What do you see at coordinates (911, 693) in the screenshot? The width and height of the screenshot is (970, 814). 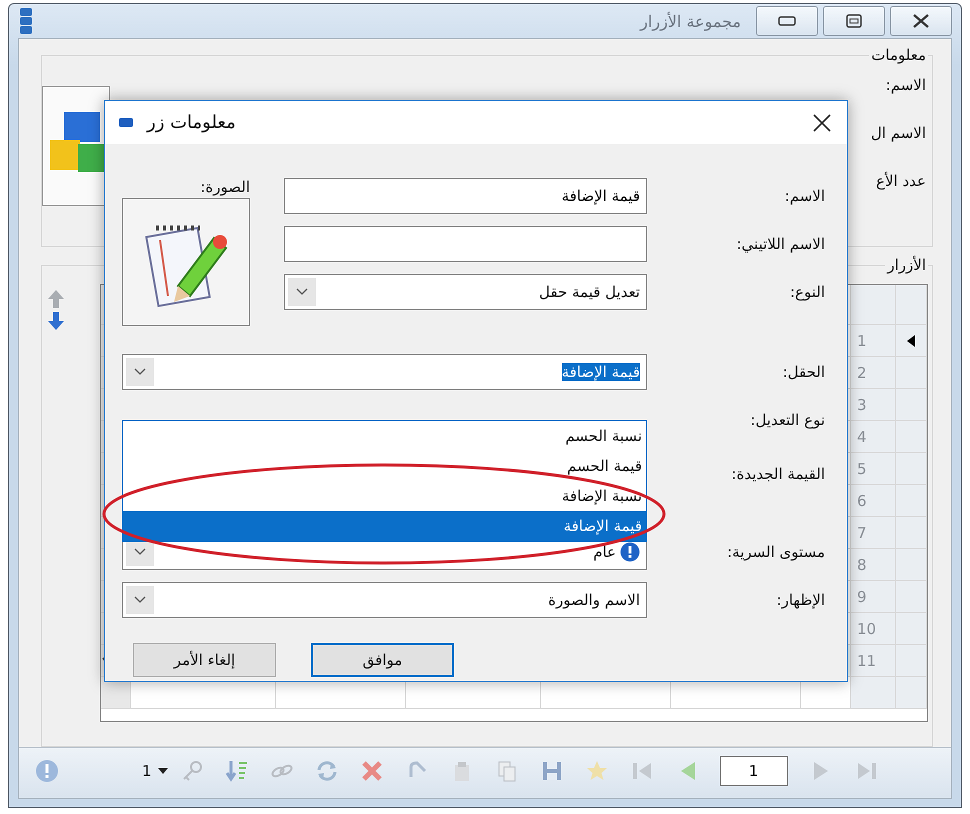 I see `row-indicator-cell` at bounding box center [911, 693].